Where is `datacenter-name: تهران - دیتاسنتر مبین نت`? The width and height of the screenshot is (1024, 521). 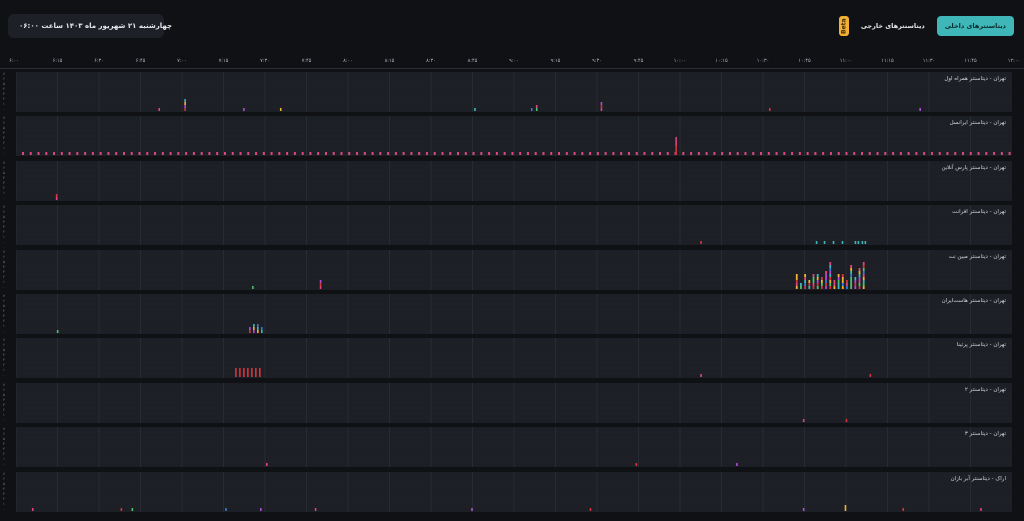
datacenter-name: تهران - دیتاسنتر مبین نت is located at coordinates (977, 256).